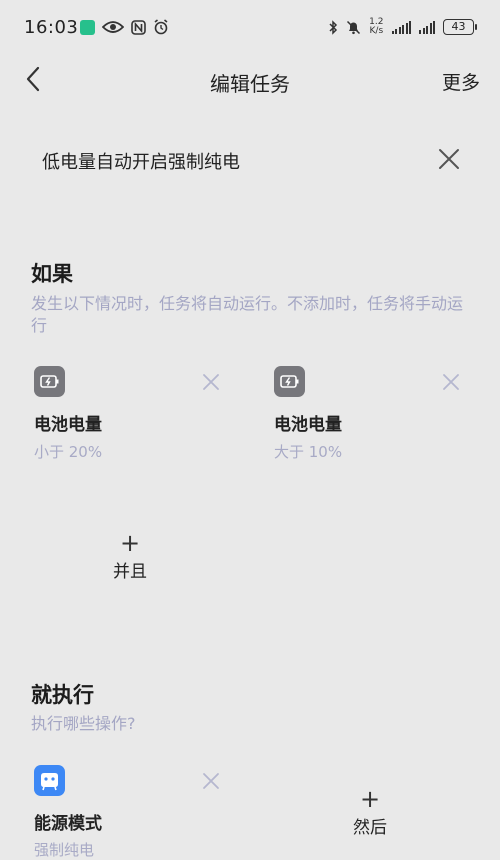  What do you see at coordinates (52, 274) in the screenshot?
I see `if-section-title: 如果` at bounding box center [52, 274].